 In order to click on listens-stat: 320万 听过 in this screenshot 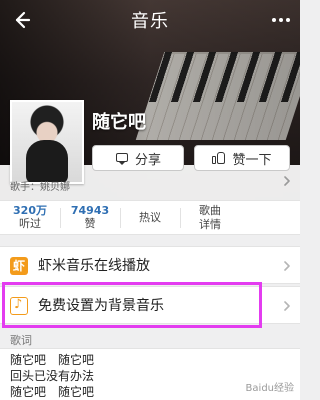, I will do `click(30, 218)`.